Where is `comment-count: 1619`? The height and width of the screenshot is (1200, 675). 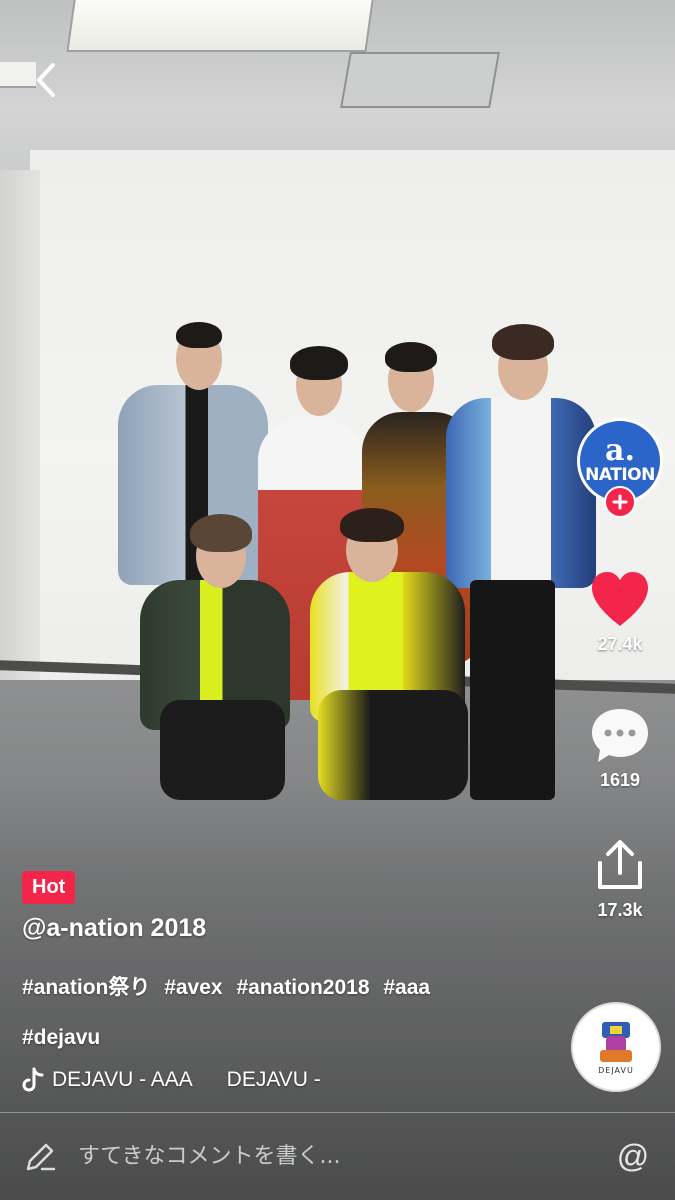 comment-count: 1619 is located at coordinates (620, 780).